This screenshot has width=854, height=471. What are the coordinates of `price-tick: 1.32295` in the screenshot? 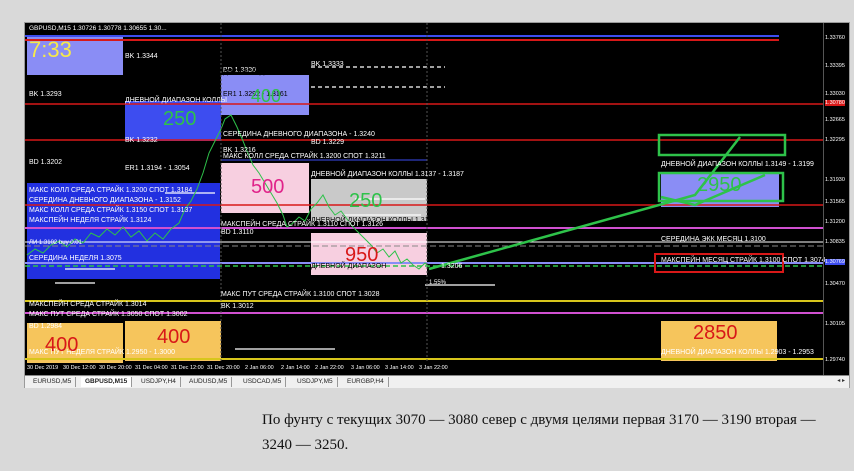 It's located at (835, 140).